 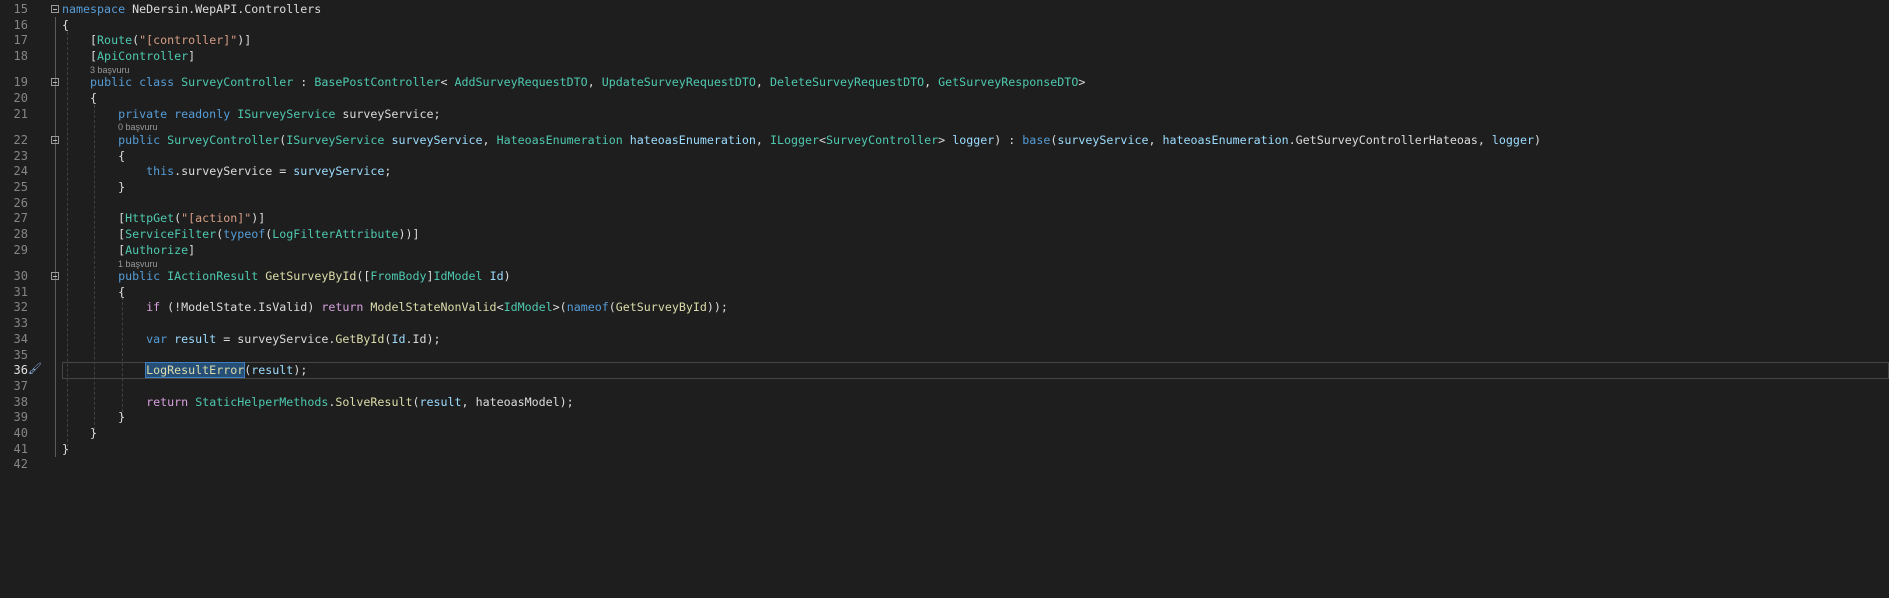 What do you see at coordinates (440, 401) in the screenshot?
I see `token-param: result` at bounding box center [440, 401].